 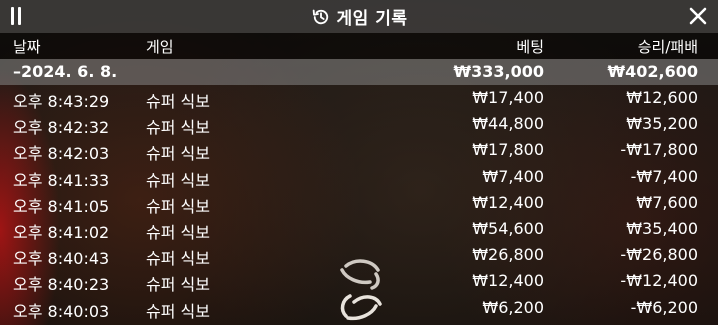 What do you see at coordinates (359, 72) in the screenshot?
I see `date-summary-row: –2024. 6. 8. ₩333,000 ₩402,600` at bounding box center [359, 72].